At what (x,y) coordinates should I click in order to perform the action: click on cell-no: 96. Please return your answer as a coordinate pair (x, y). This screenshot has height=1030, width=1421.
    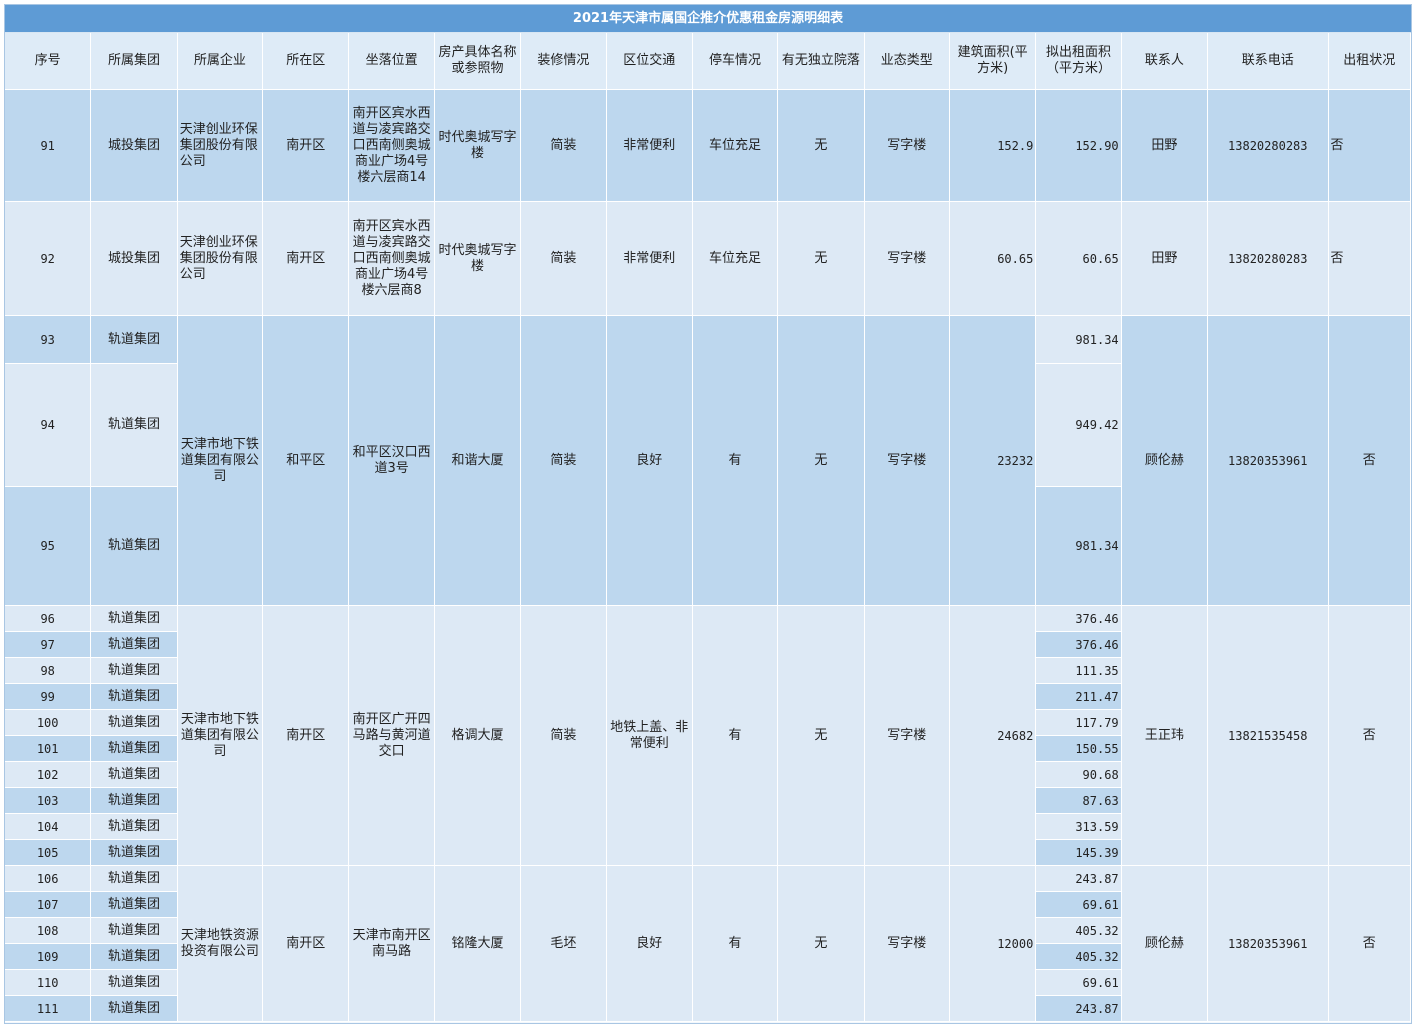
    Looking at the image, I should click on (48, 619).